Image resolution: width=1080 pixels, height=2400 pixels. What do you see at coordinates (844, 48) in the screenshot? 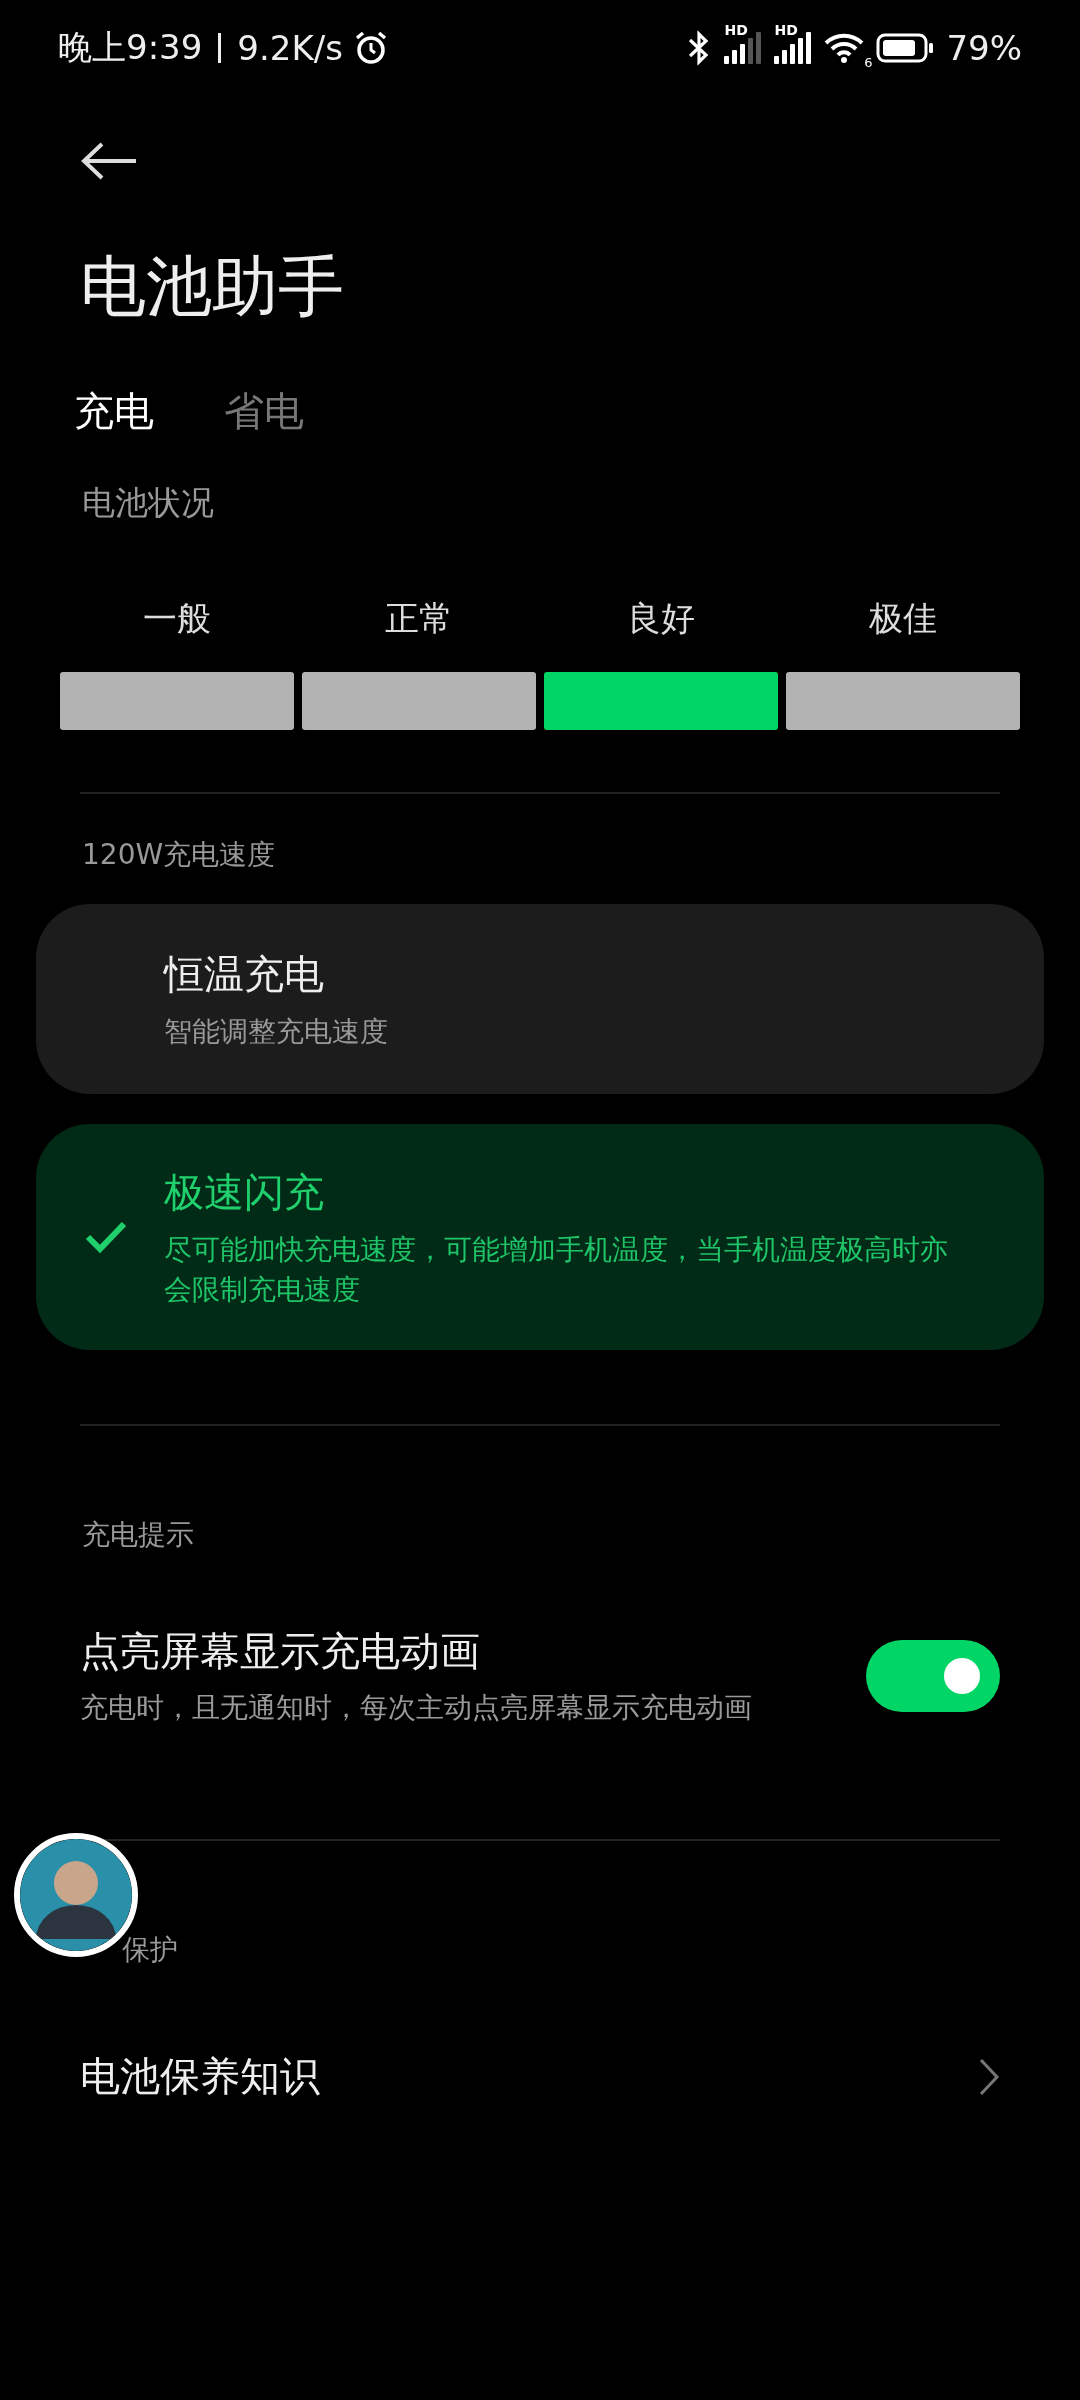
I see `wifi-icon` at bounding box center [844, 48].